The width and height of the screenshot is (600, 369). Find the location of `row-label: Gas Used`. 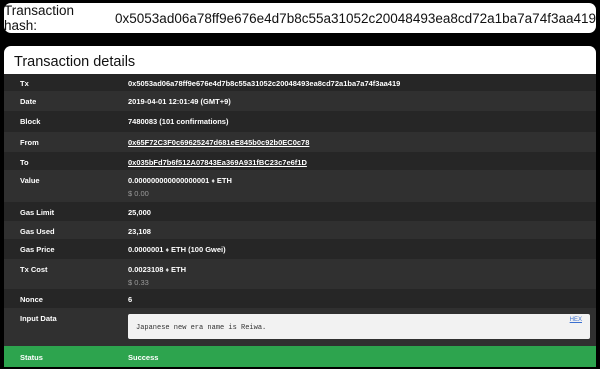

row-label: Gas Used is located at coordinates (37, 231).